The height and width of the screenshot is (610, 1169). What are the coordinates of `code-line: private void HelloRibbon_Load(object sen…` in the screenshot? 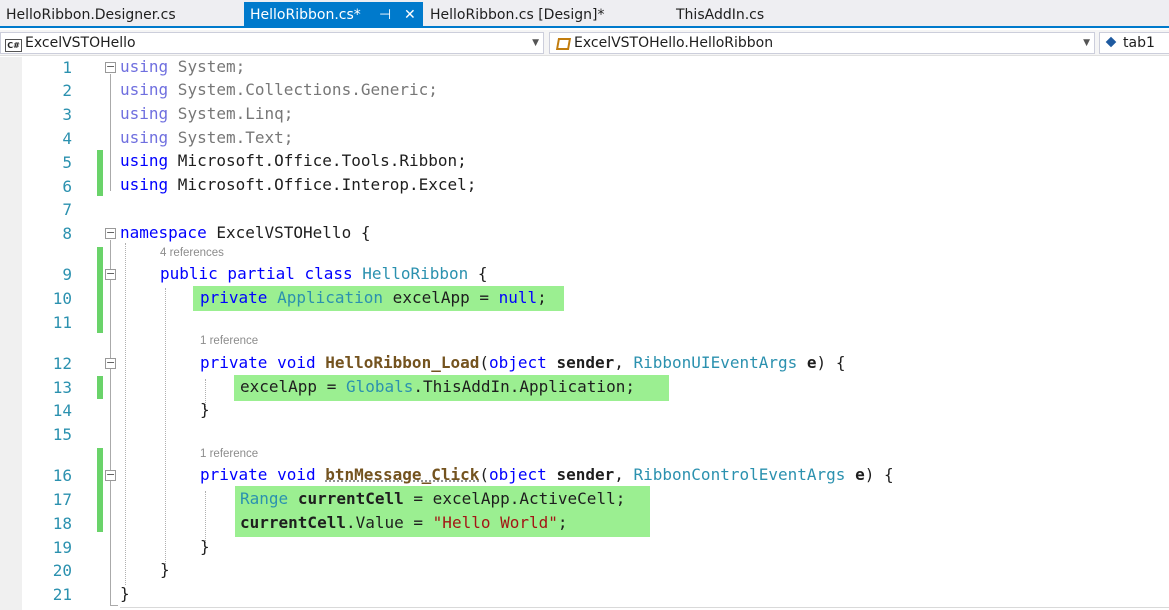 It's located at (523, 362).